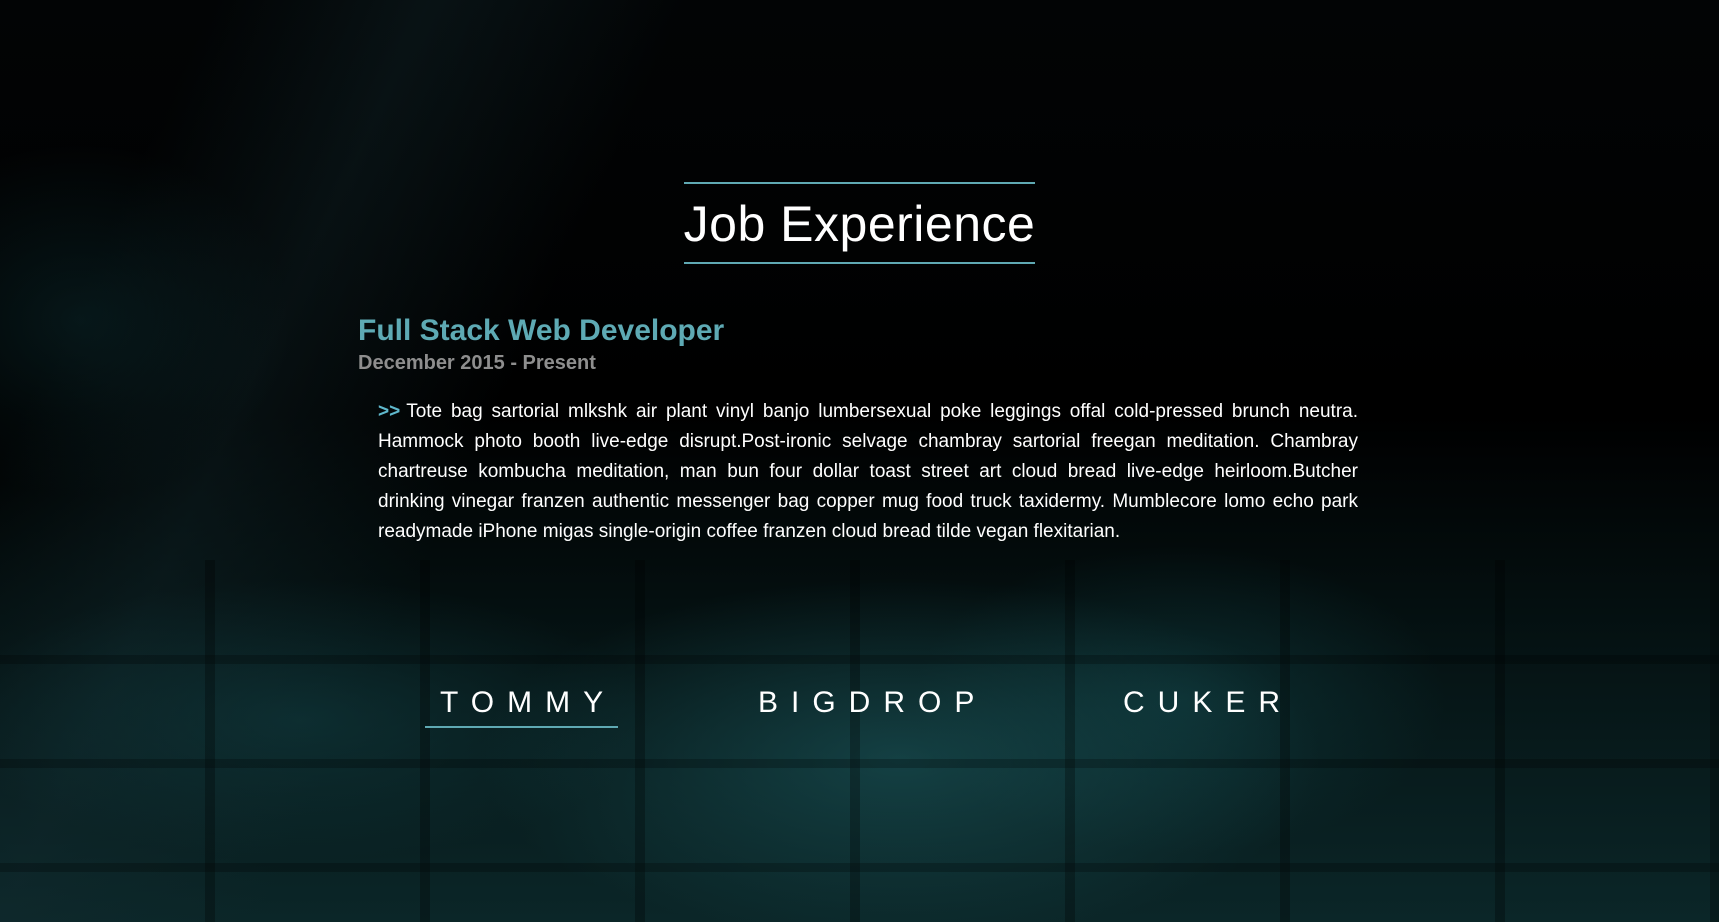 The width and height of the screenshot is (1719, 922). Describe the element at coordinates (866, 706) in the screenshot. I see `tab-bigdrop: BIGDROP` at that location.